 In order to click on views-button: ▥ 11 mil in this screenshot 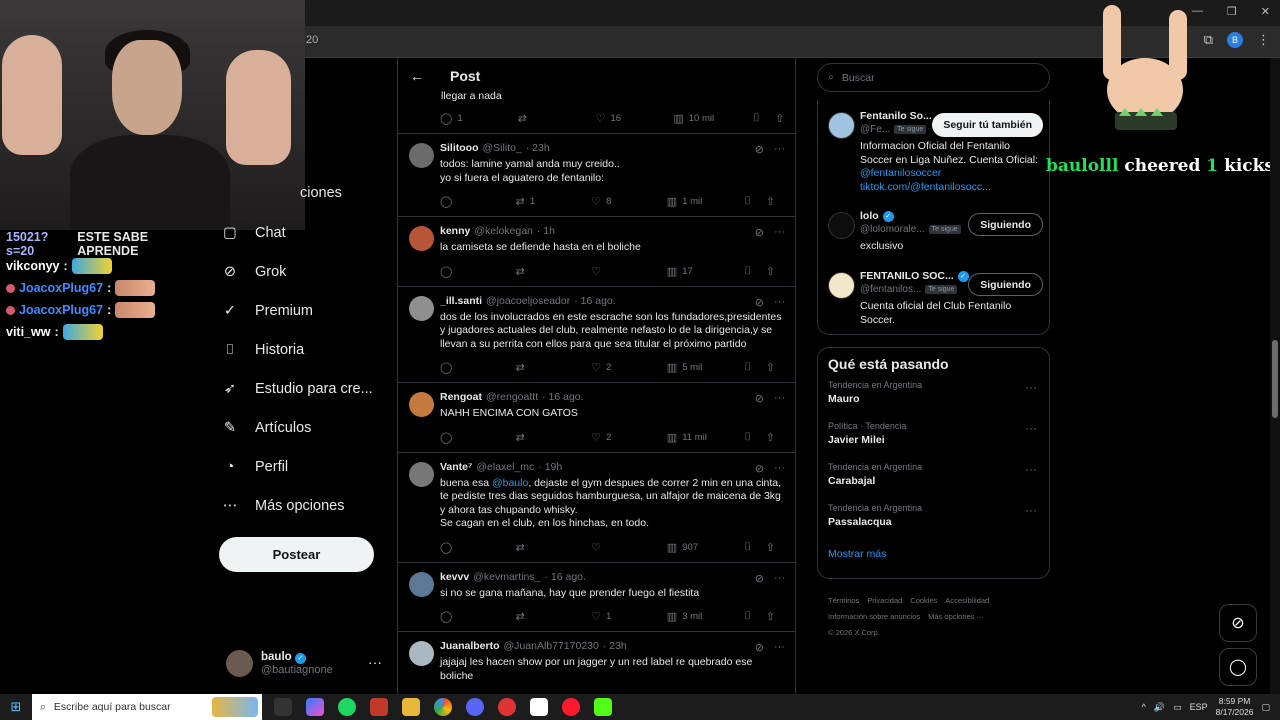, I will do `click(706, 437)`.